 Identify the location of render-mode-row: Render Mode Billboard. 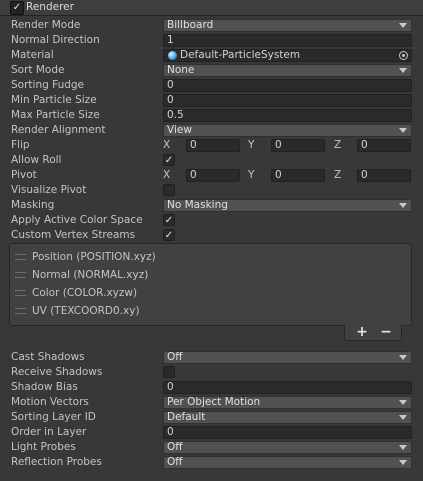
(211, 25).